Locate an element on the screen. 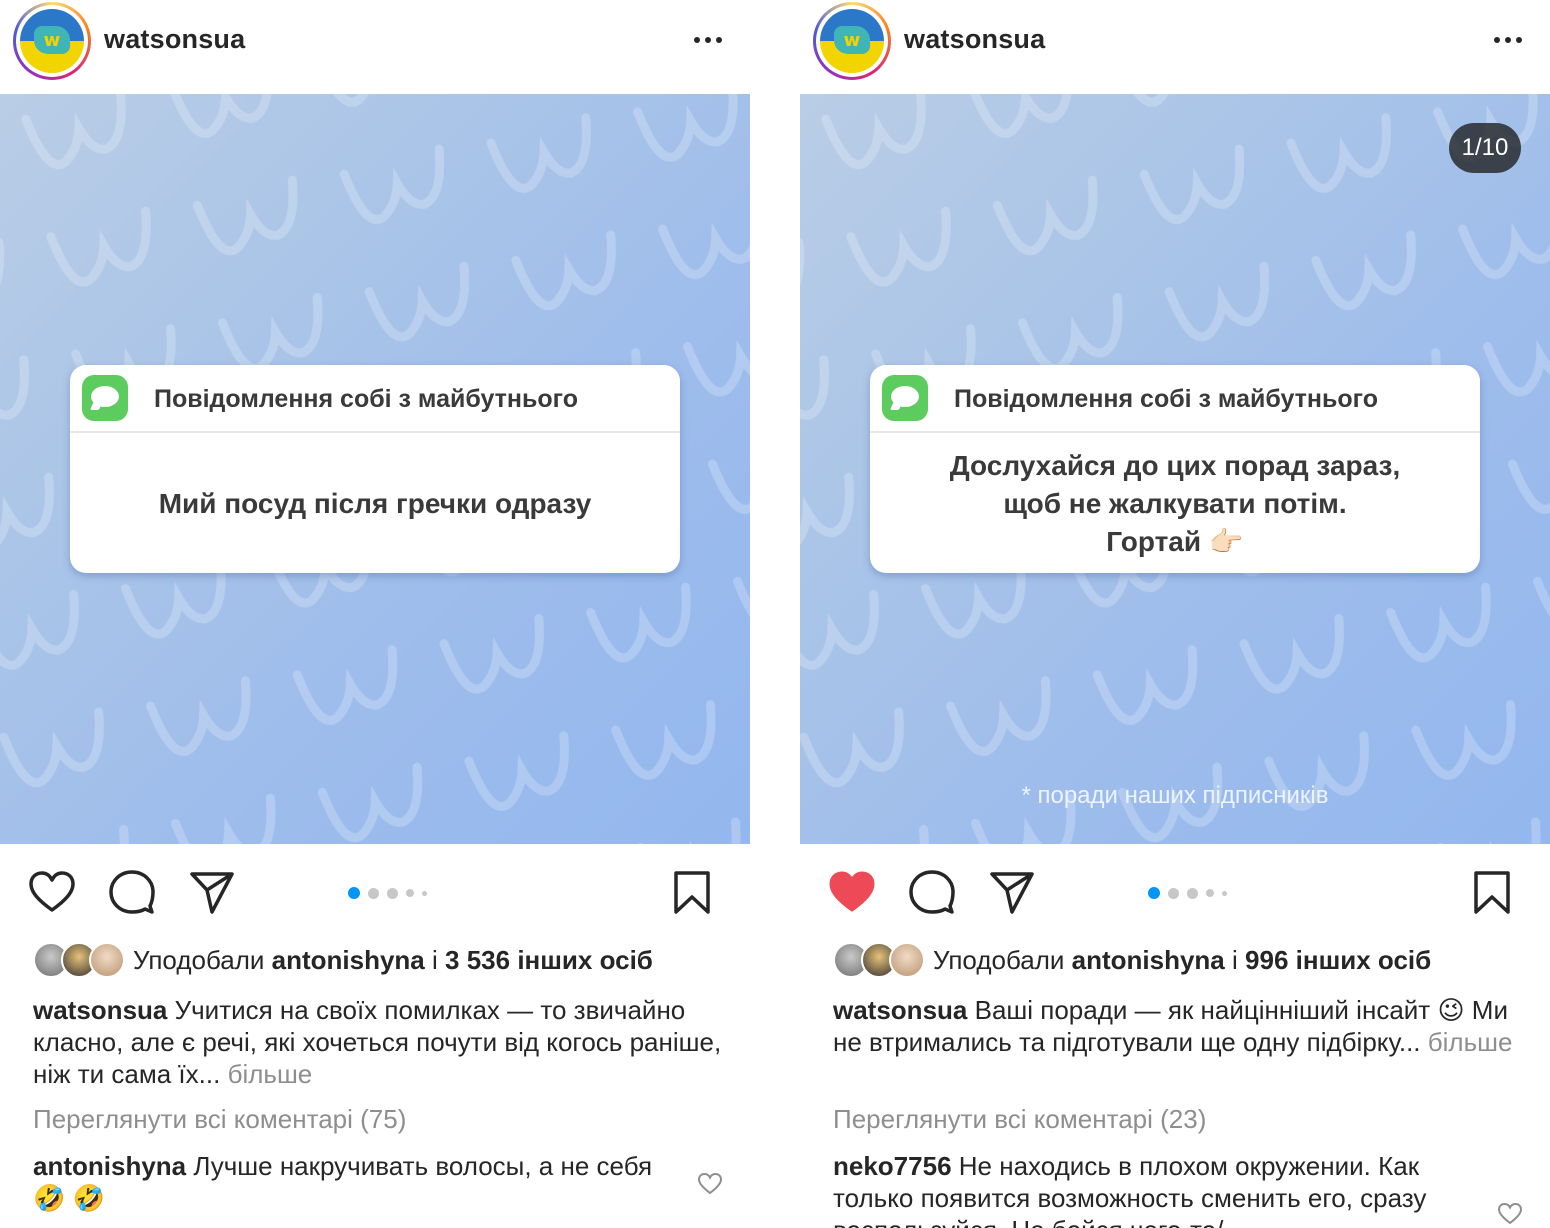 Image resolution: width=1550 pixels, height=1228 pixels. comment-username: neko7756 is located at coordinates (892, 1166).